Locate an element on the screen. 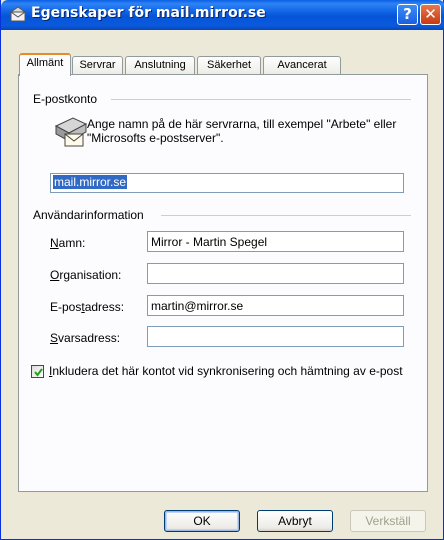  organisation-label: Organisation: is located at coordinates (86, 275).